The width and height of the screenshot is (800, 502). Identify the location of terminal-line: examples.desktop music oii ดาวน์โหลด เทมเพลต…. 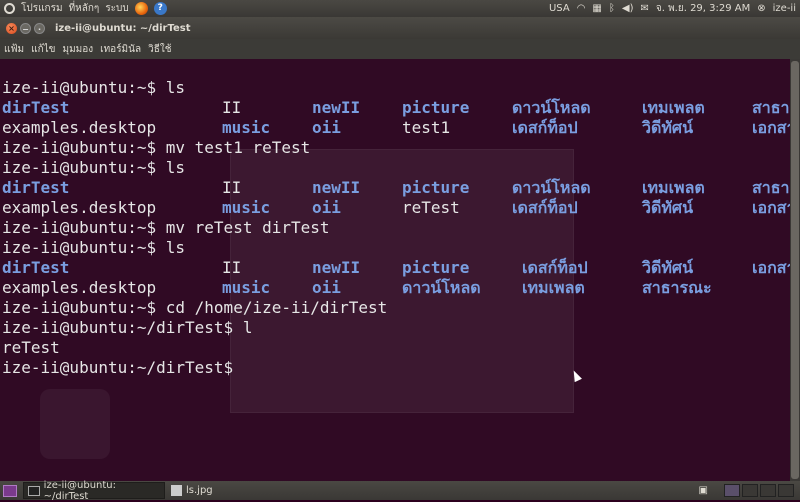
(396, 288).